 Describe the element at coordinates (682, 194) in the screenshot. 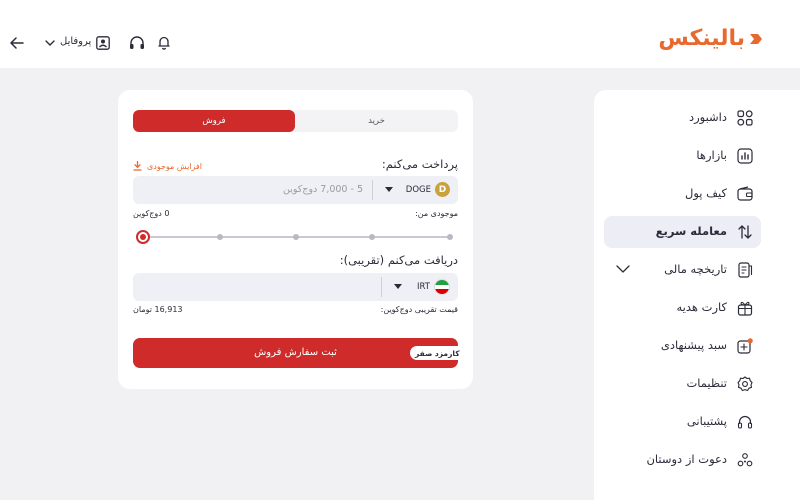

I see `sidebar-item-wallet: کیف پول` at that location.